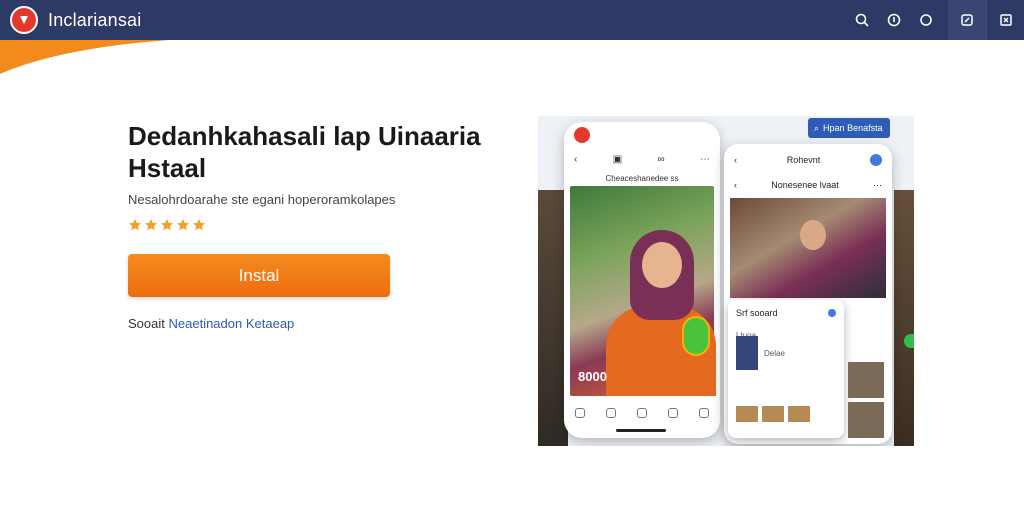 The image size is (1024, 512). I want to click on card-row-label: Delae, so click(774, 353).